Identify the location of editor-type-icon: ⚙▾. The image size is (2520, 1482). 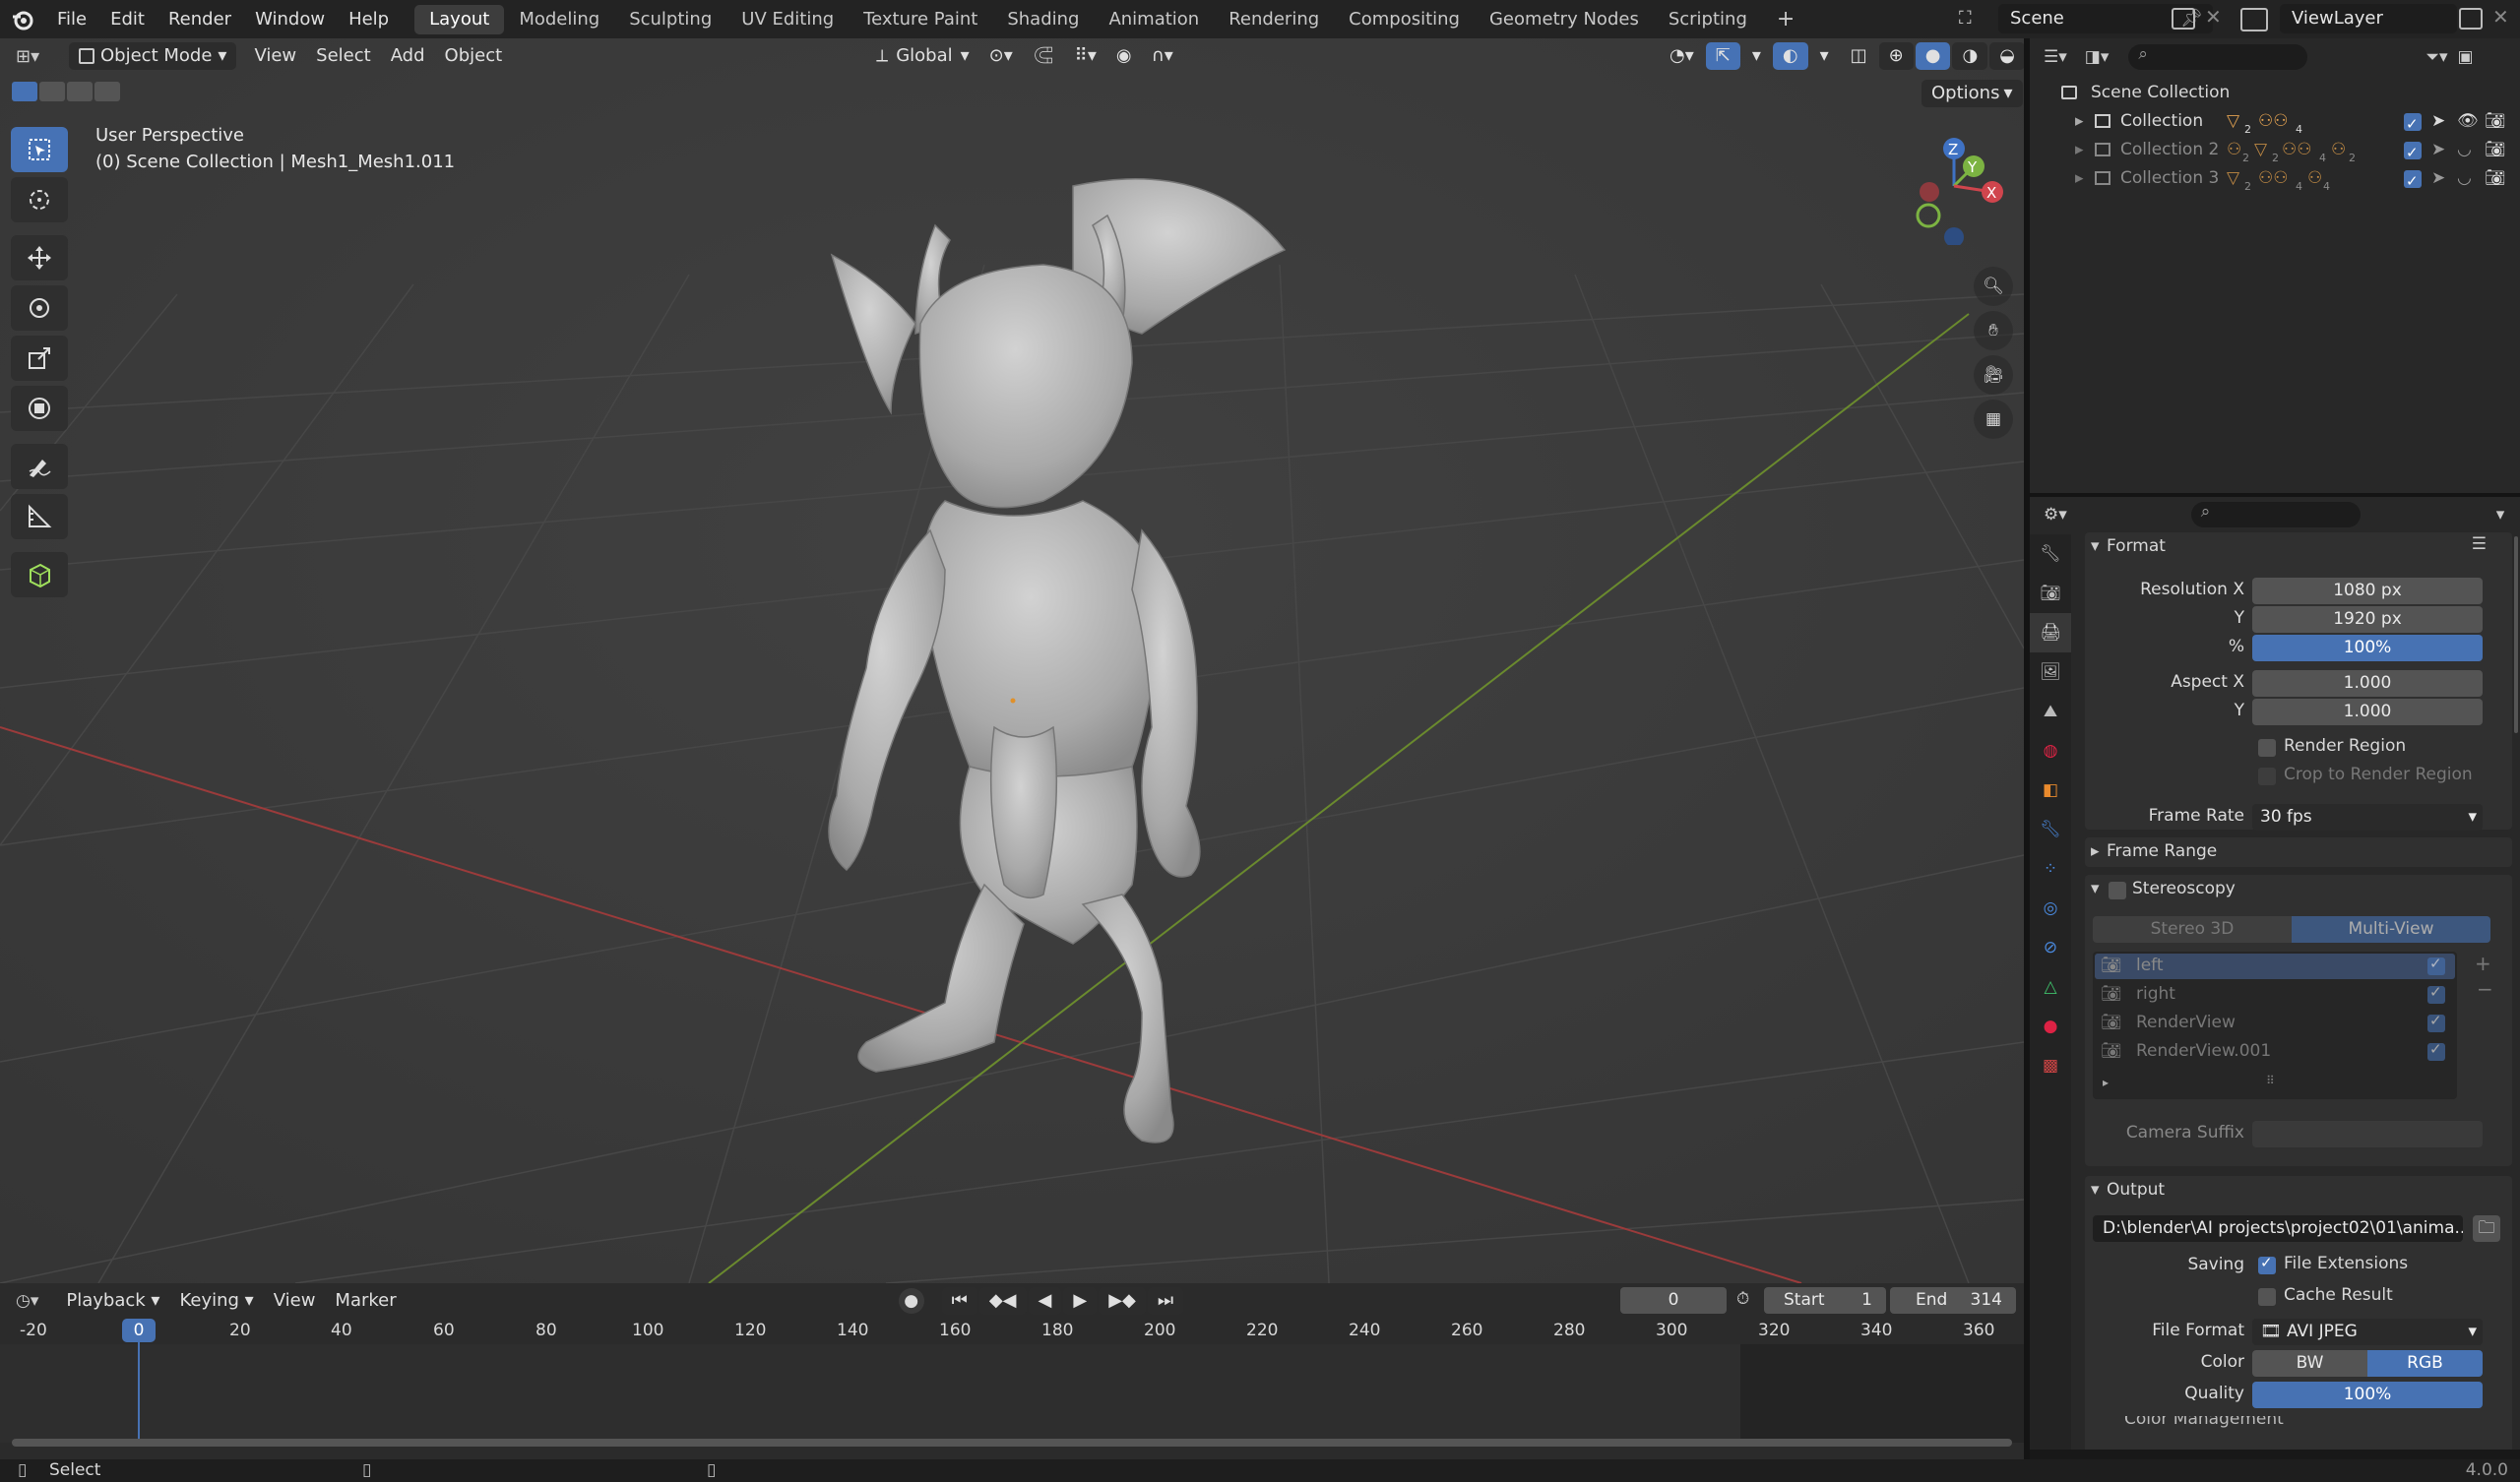
(2055, 515).